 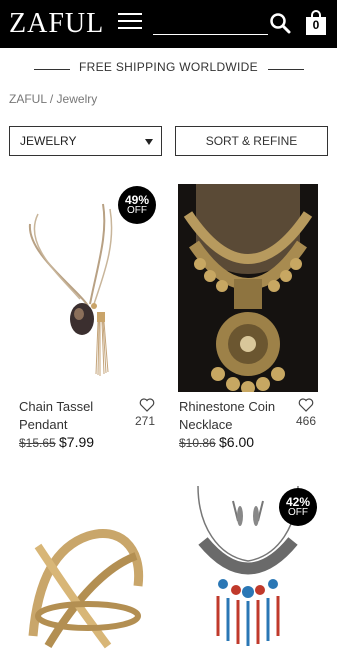 I want to click on discount-badge: 49% OFF, so click(x=137, y=205).